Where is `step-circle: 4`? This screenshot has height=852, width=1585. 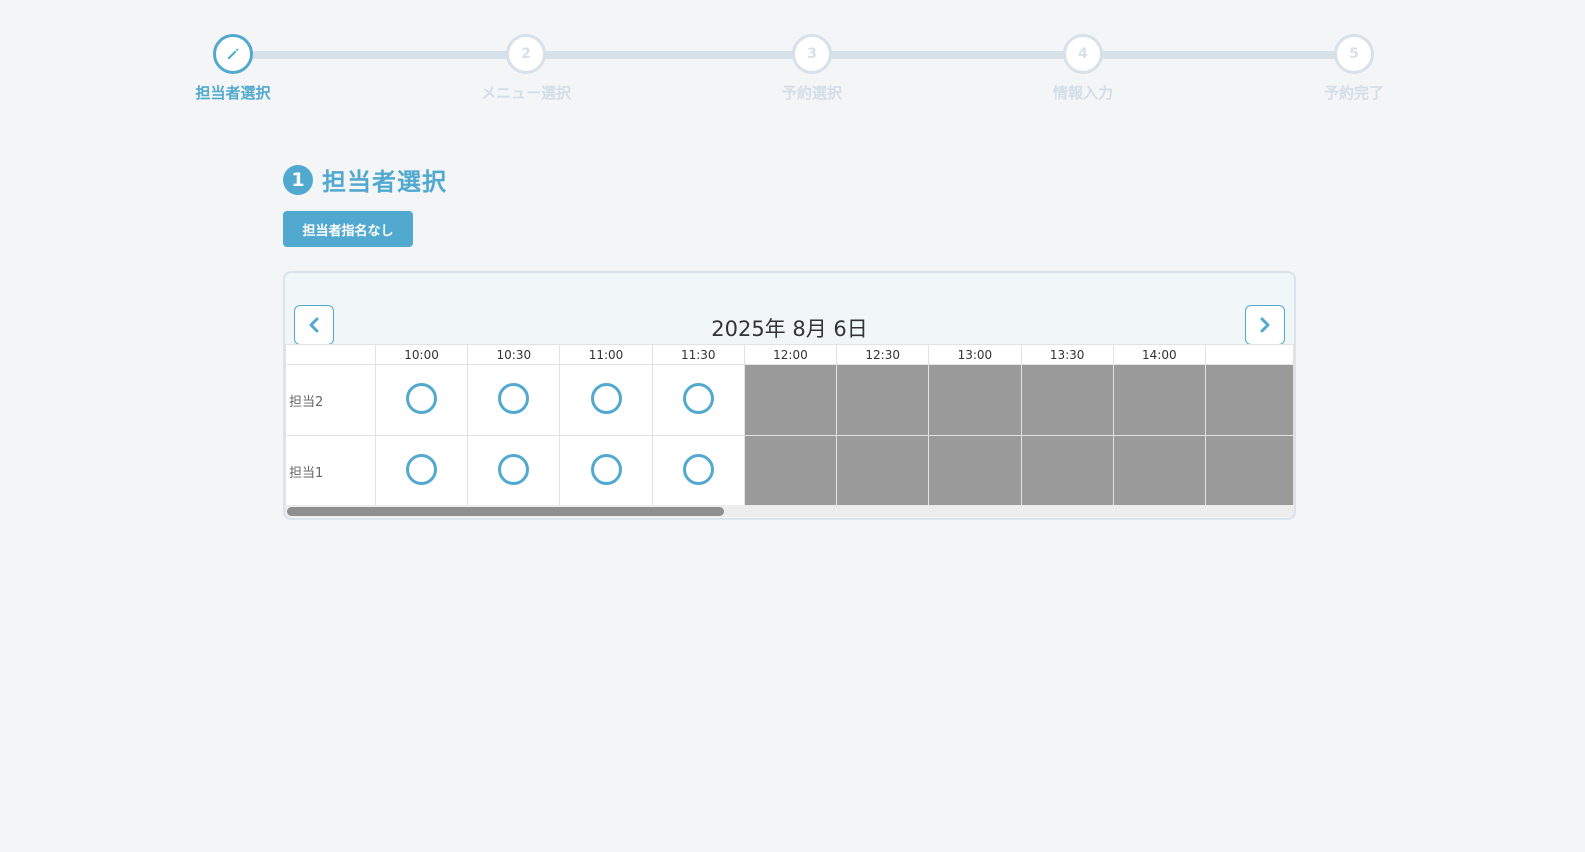
step-circle: 4 is located at coordinates (1083, 54).